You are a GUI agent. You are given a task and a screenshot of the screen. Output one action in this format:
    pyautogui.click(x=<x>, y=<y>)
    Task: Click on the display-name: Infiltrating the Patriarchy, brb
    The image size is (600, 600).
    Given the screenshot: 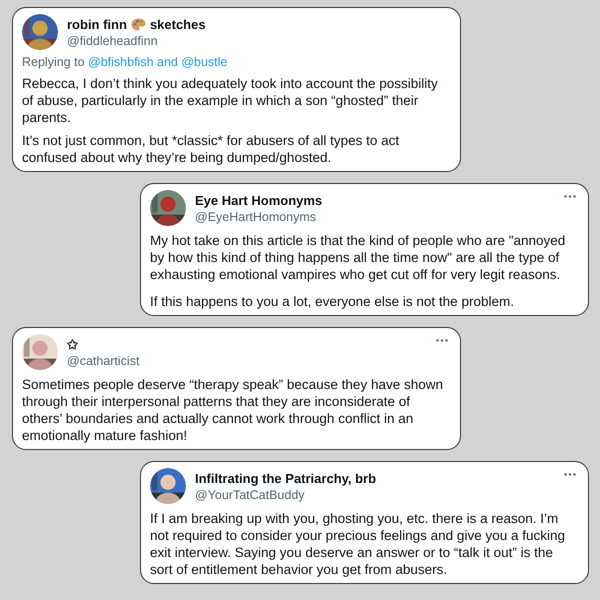 What is the action you would take?
    pyautogui.click(x=285, y=478)
    